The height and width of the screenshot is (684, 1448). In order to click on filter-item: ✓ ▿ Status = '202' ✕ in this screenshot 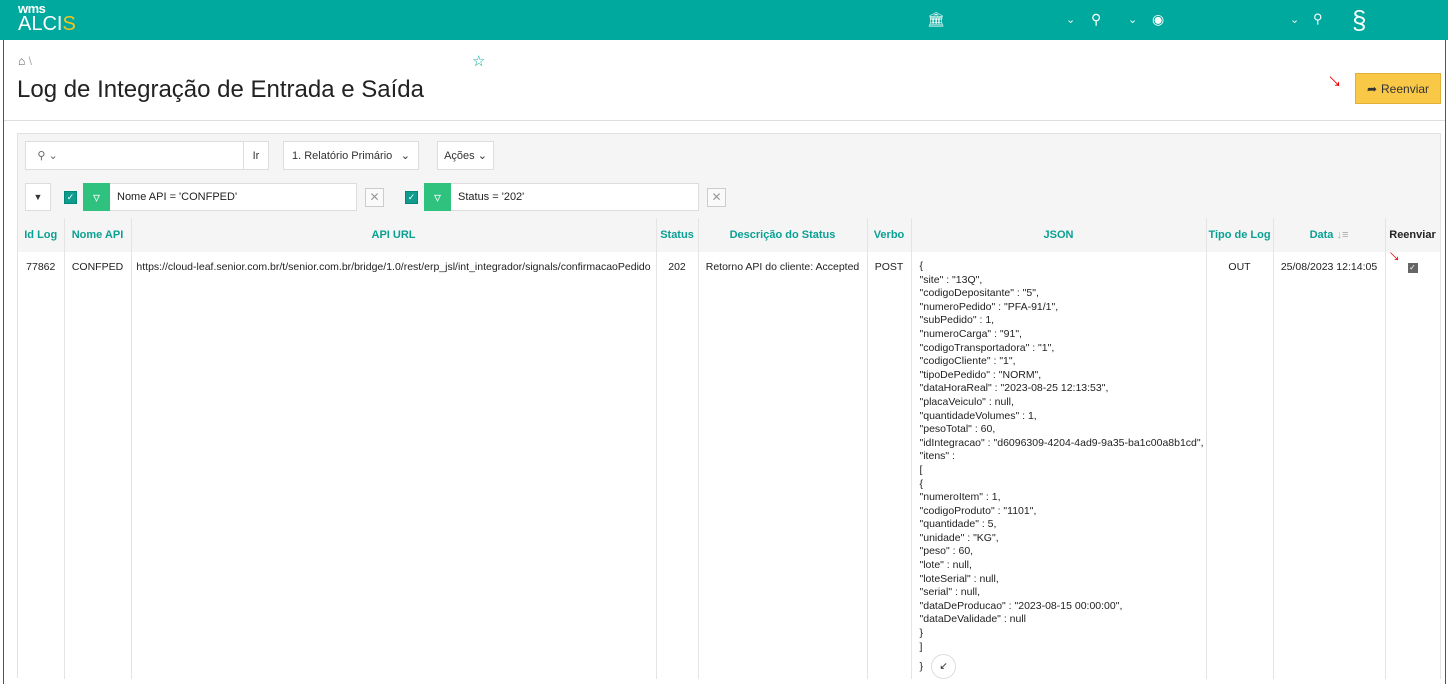, I will do `click(565, 197)`.